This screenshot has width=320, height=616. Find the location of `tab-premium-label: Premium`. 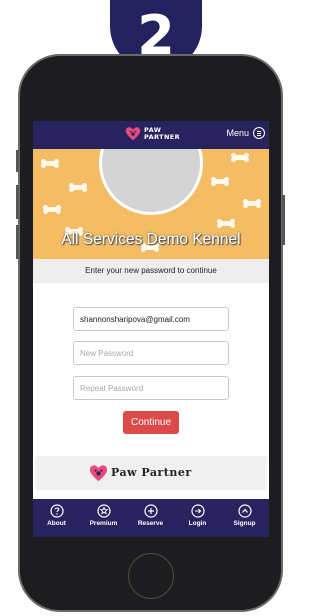

tab-premium-label: Premium is located at coordinates (103, 523).